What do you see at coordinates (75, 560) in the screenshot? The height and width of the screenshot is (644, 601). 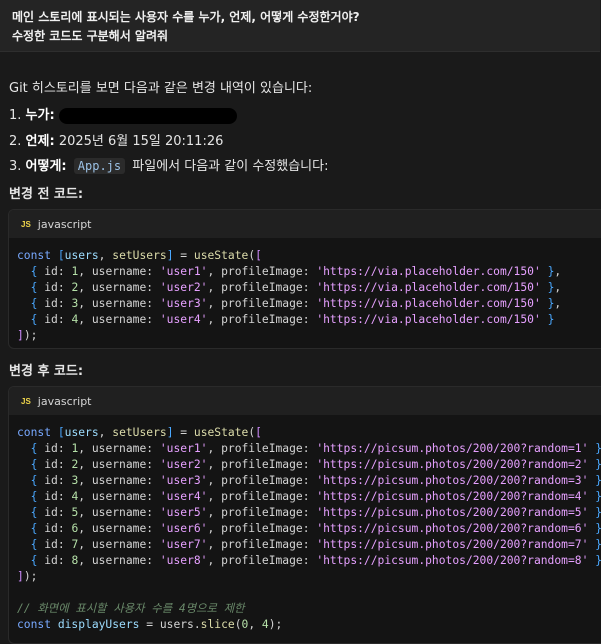 I see `user-id: 8` at bounding box center [75, 560].